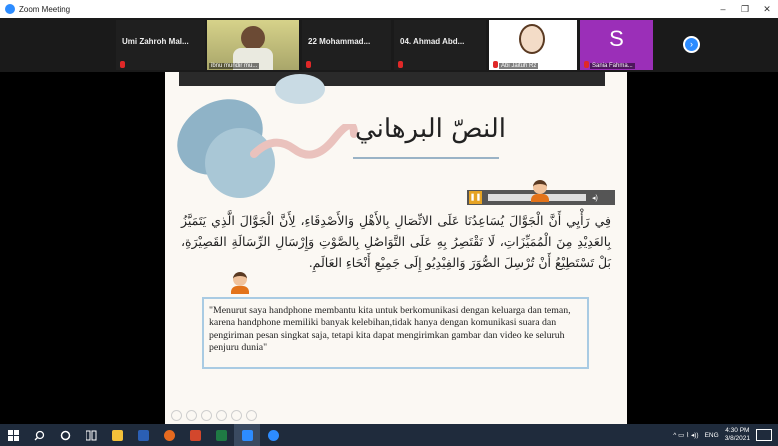  What do you see at coordinates (65, 435) in the screenshot?
I see `cortana-icon` at bounding box center [65, 435].